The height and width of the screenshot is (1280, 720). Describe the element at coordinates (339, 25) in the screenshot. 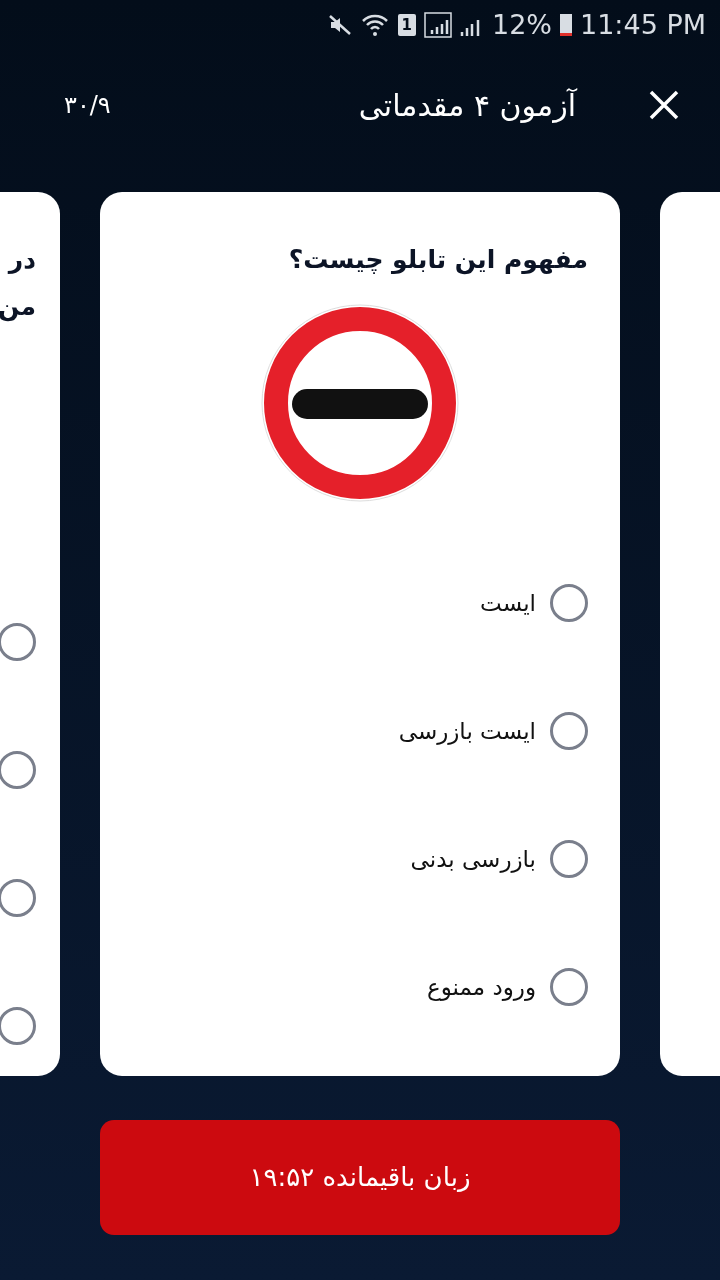

I see `mute-icon` at that location.